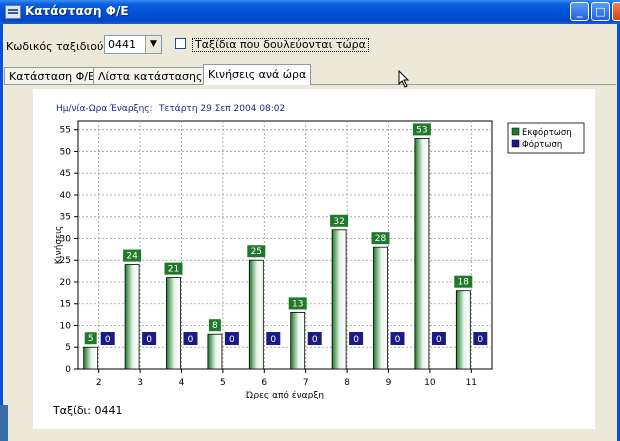 The height and width of the screenshot is (441, 620). What do you see at coordinates (284, 394) in the screenshot?
I see `x-axis-label: Ώρες από έναρξη` at bounding box center [284, 394].